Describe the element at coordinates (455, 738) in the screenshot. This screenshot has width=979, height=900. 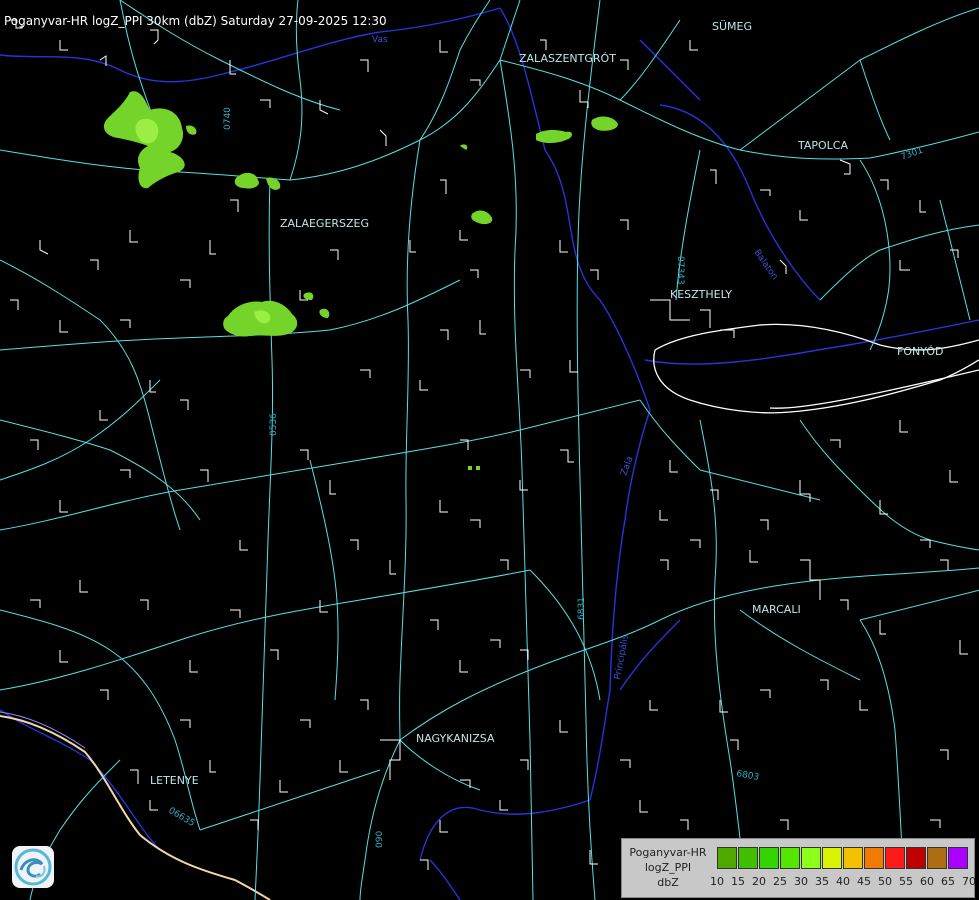
I see `city-label-nagykanizsa: NAGYKANIZSA` at that location.